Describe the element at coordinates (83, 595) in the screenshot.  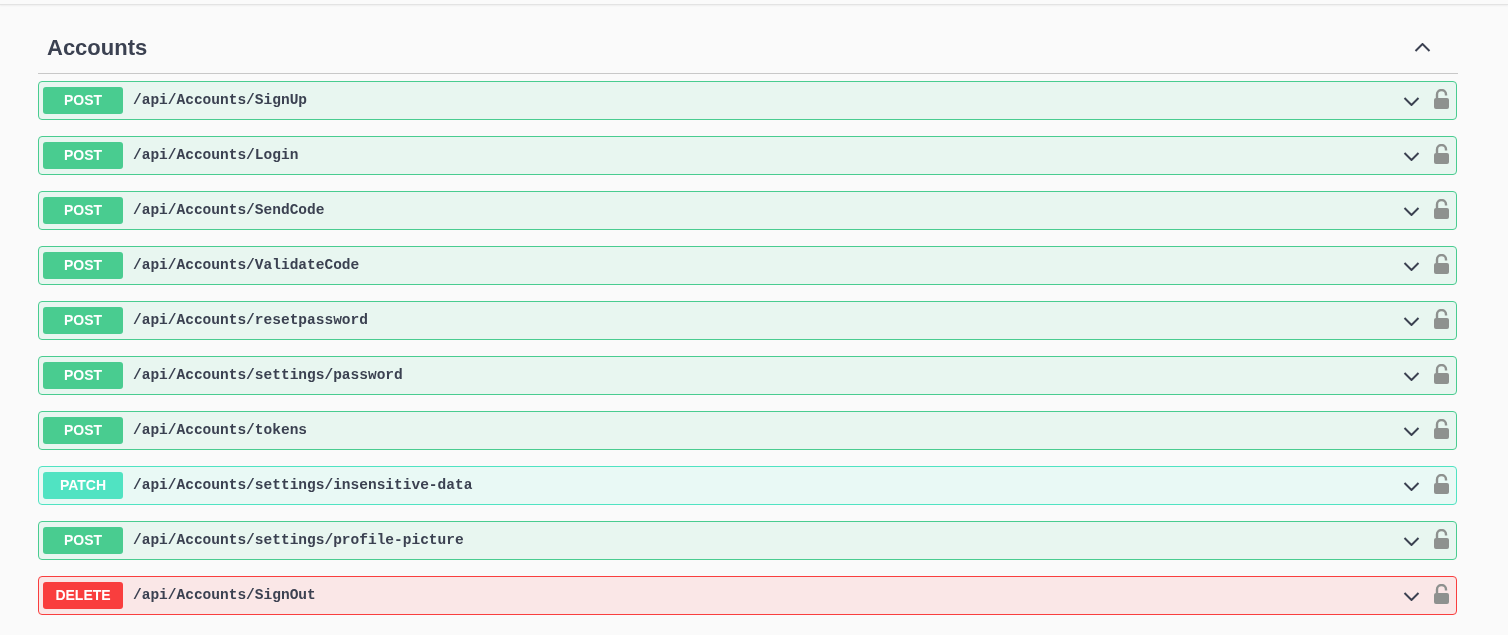
I see `method-badge: DELETE` at that location.